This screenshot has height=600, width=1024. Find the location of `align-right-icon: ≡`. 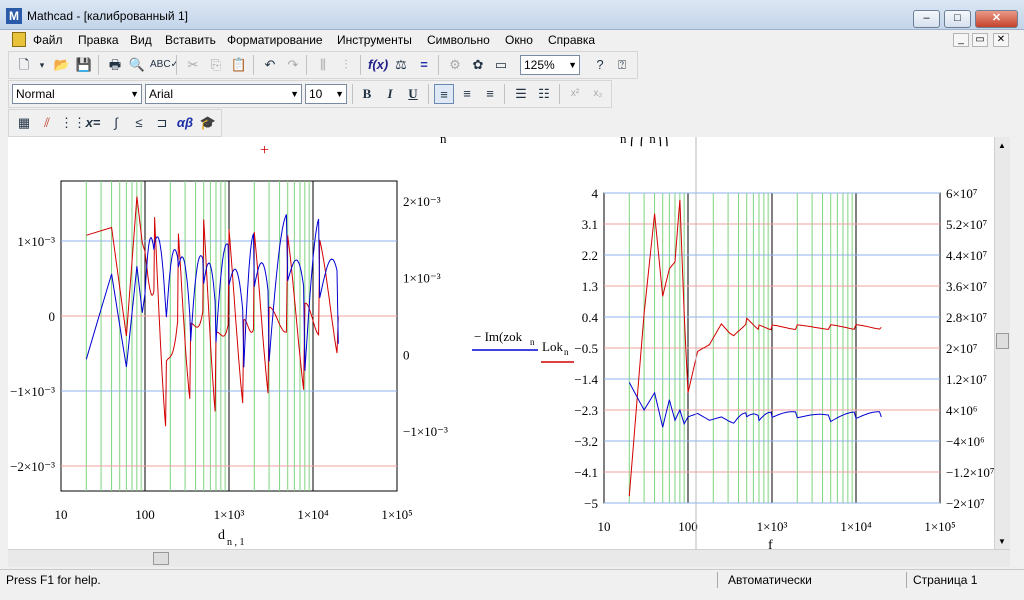

align-right-icon: ≡ is located at coordinates (490, 94).